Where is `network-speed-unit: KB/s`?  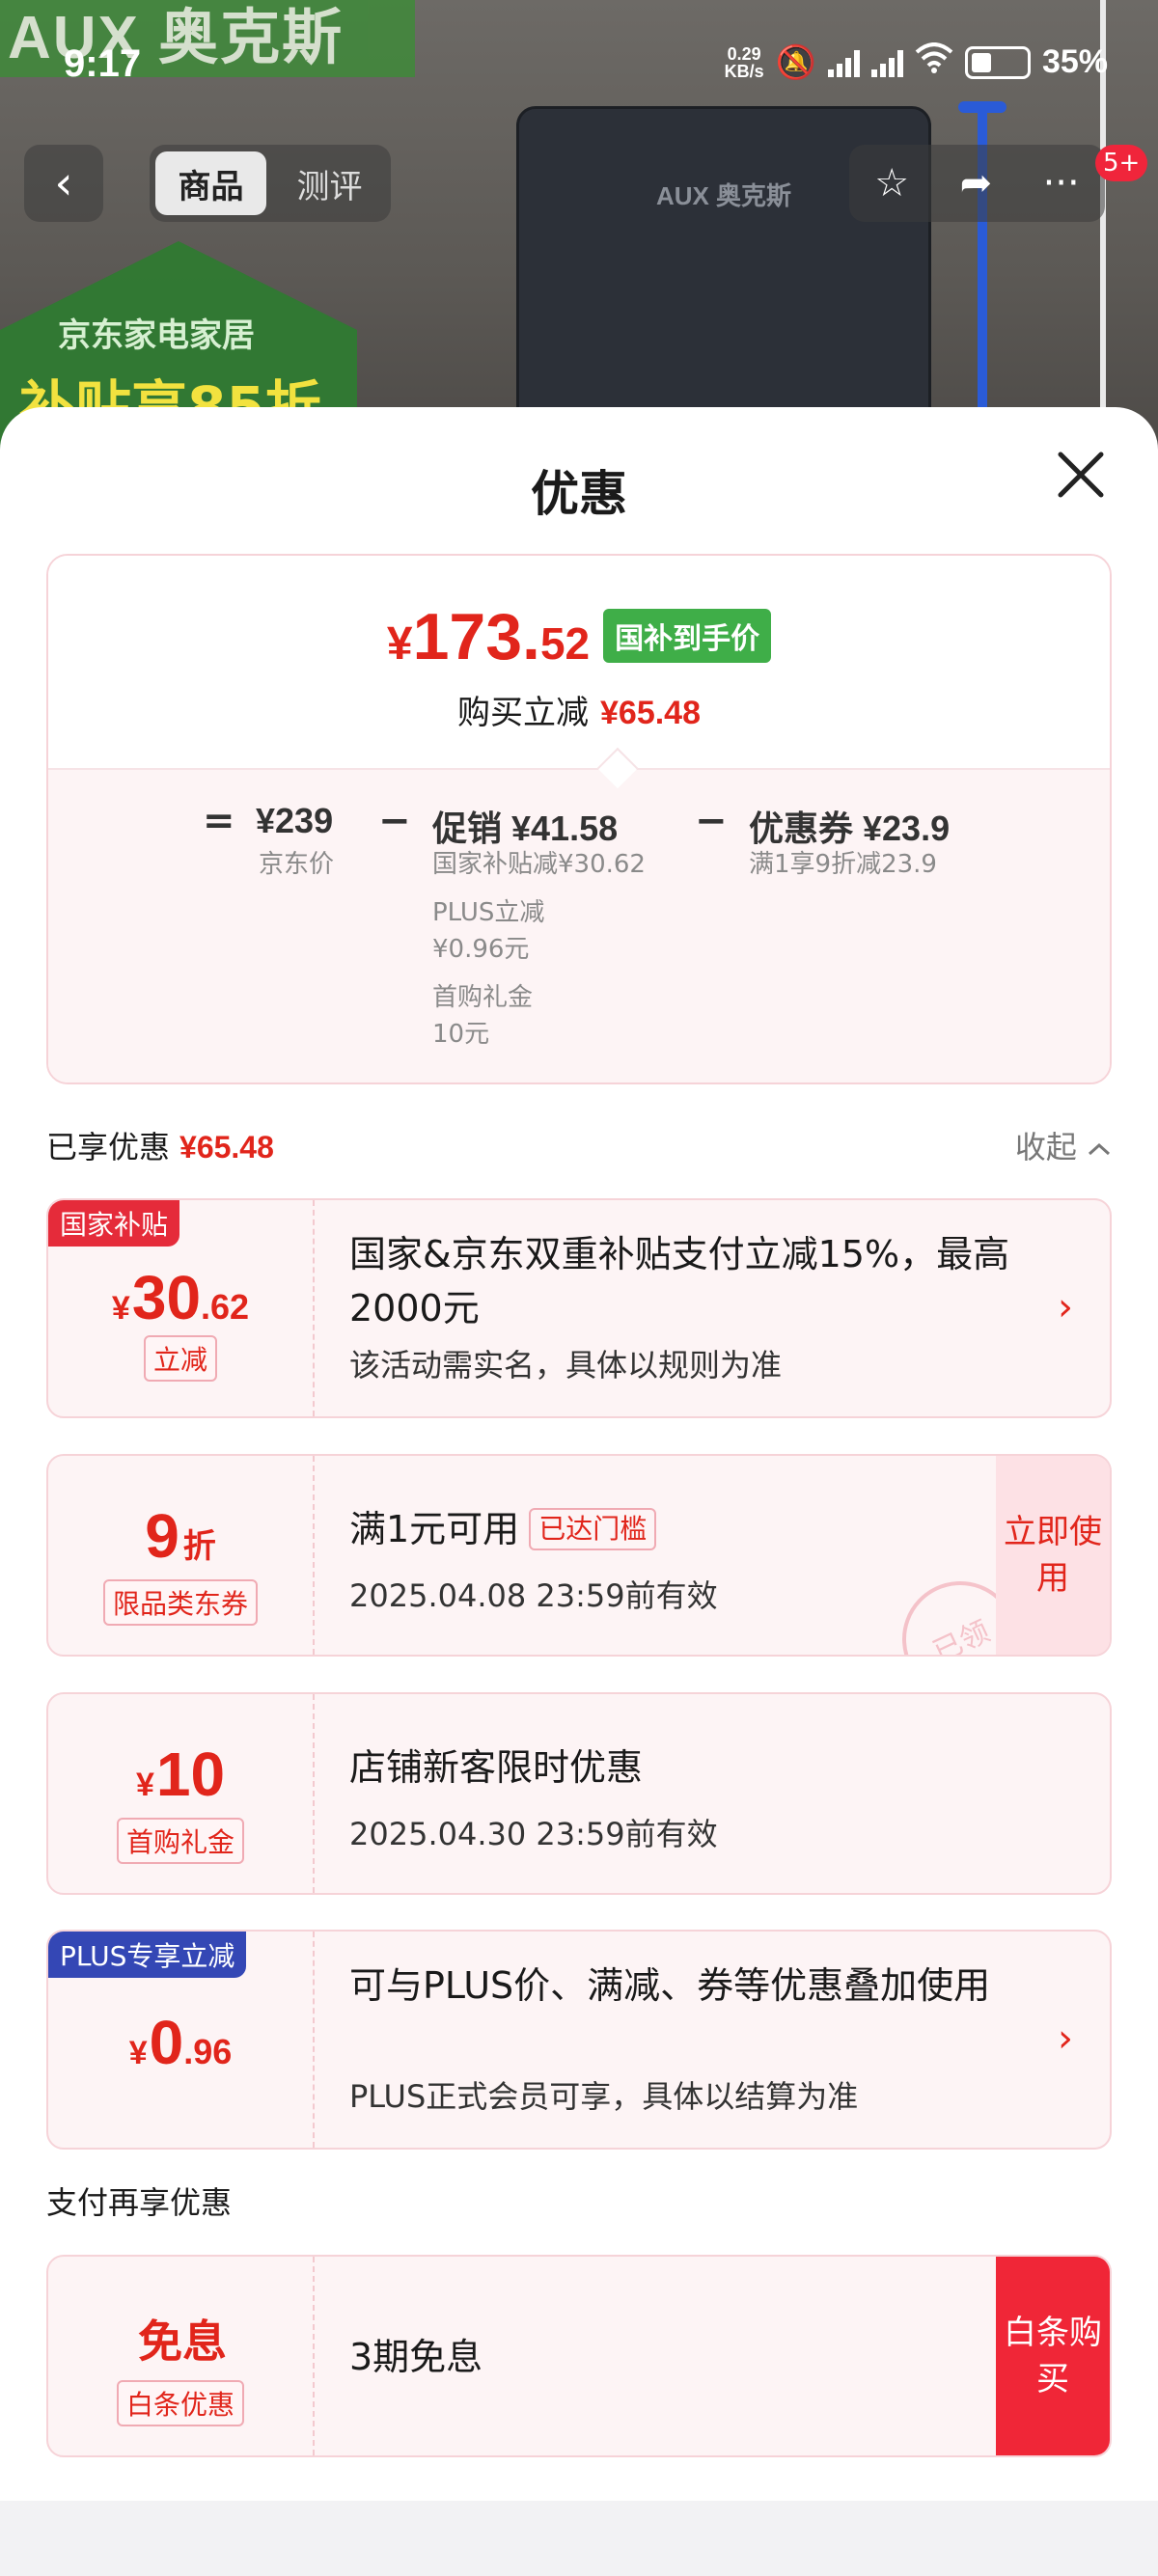
network-speed-unit: KB/s is located at coordinates (744, 71).